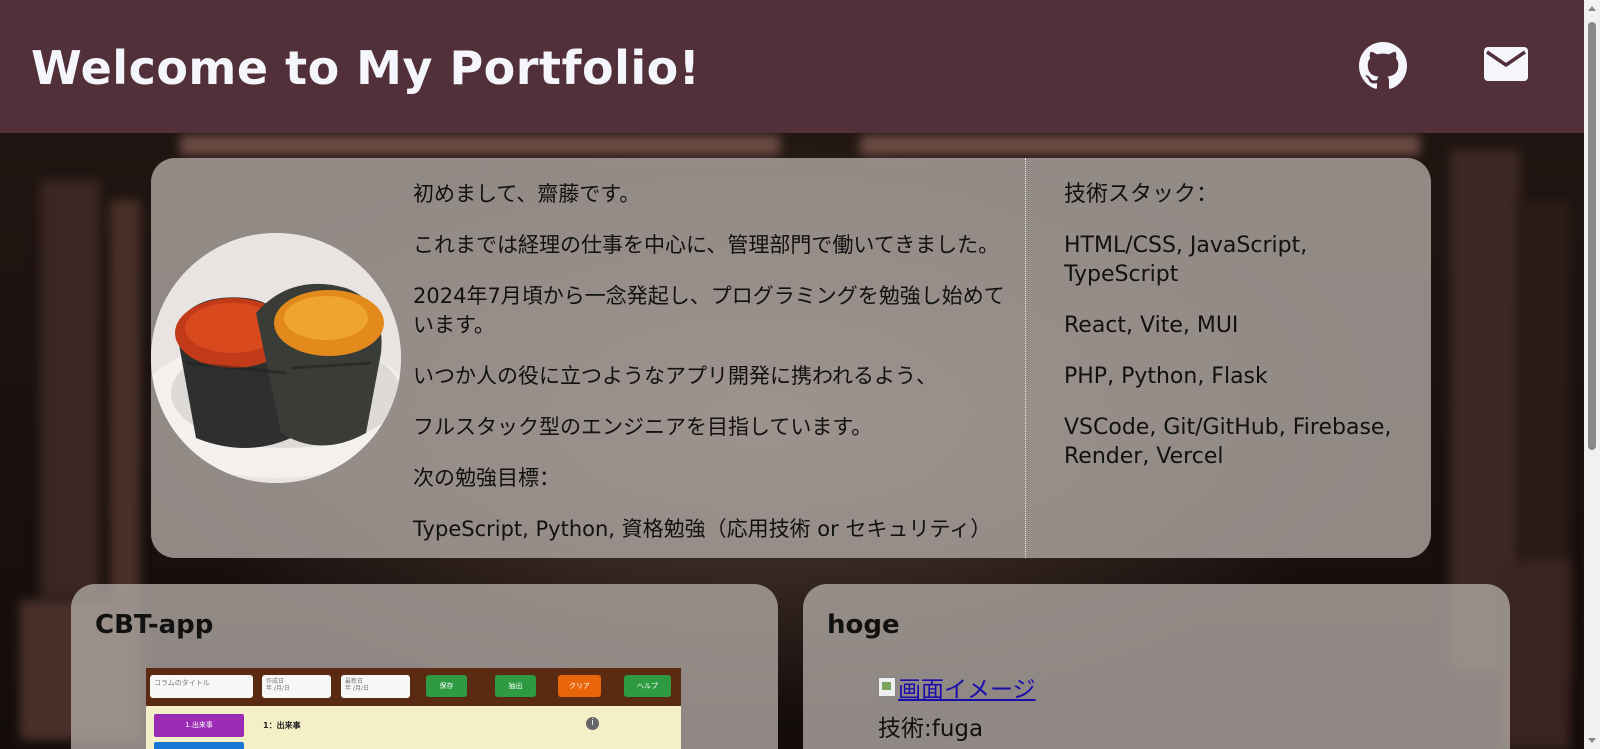  What do you see at coordinates (931, 729) in the screenshot?
I see `project-tech: 技術:fuga` at bounding box center [931, 729].